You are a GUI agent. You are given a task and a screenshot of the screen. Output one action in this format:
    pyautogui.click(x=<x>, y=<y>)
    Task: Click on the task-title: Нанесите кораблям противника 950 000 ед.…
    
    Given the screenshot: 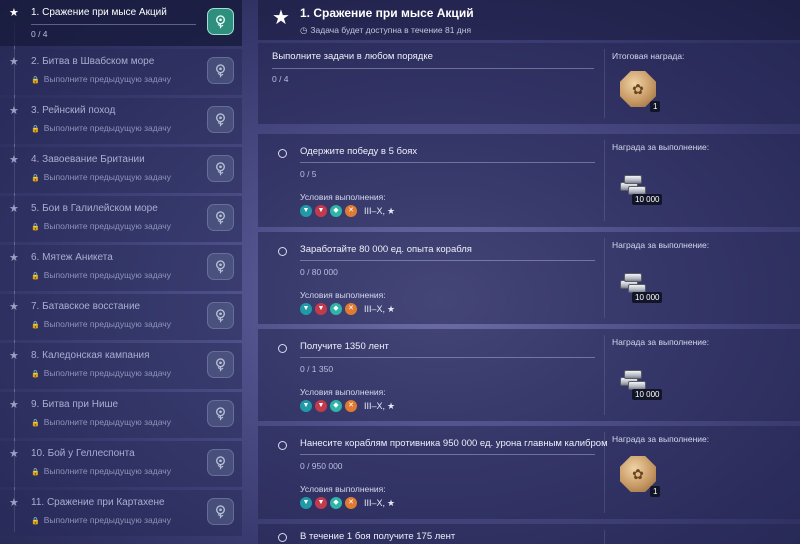 What is the action you would take?
    pyautogui.click(x=454, y=443)
    